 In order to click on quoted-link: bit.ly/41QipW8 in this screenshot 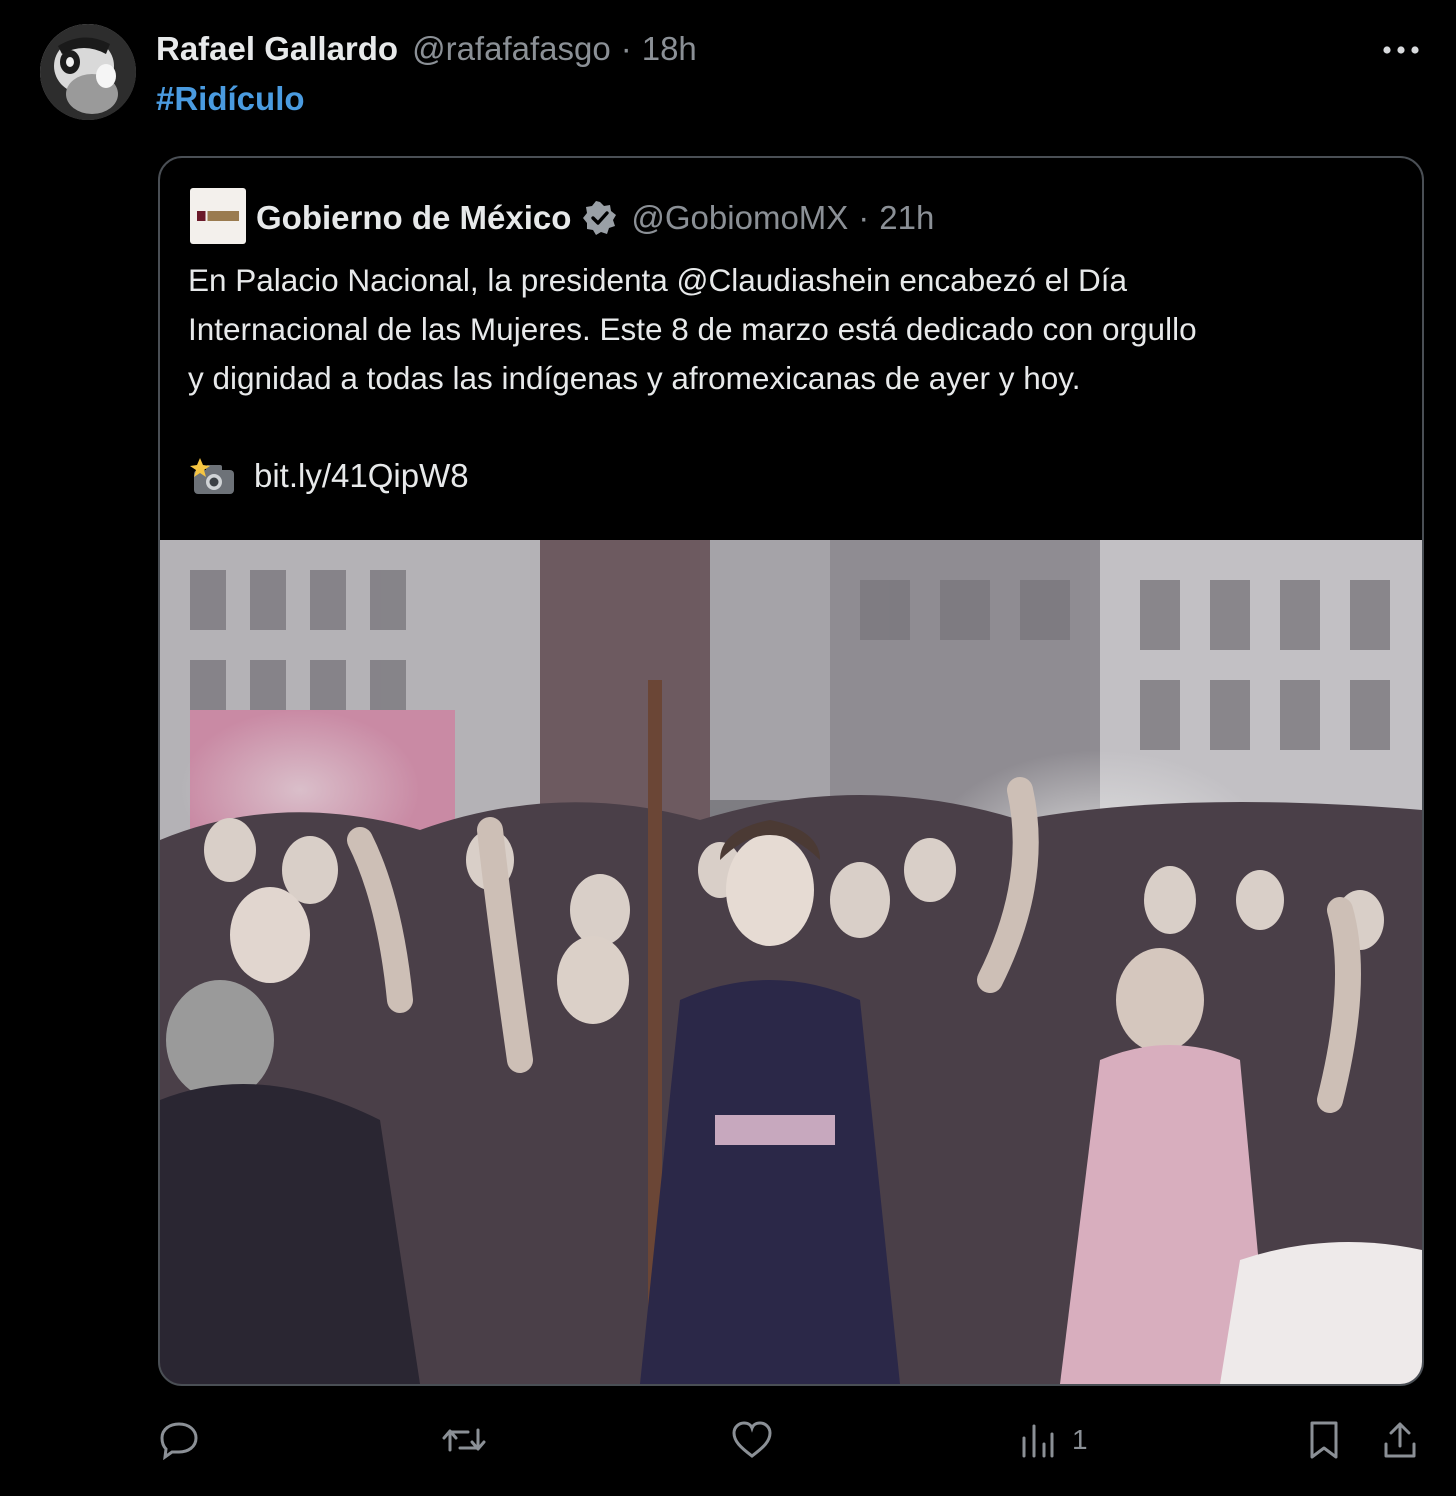, I will do `click(361, 476)`.